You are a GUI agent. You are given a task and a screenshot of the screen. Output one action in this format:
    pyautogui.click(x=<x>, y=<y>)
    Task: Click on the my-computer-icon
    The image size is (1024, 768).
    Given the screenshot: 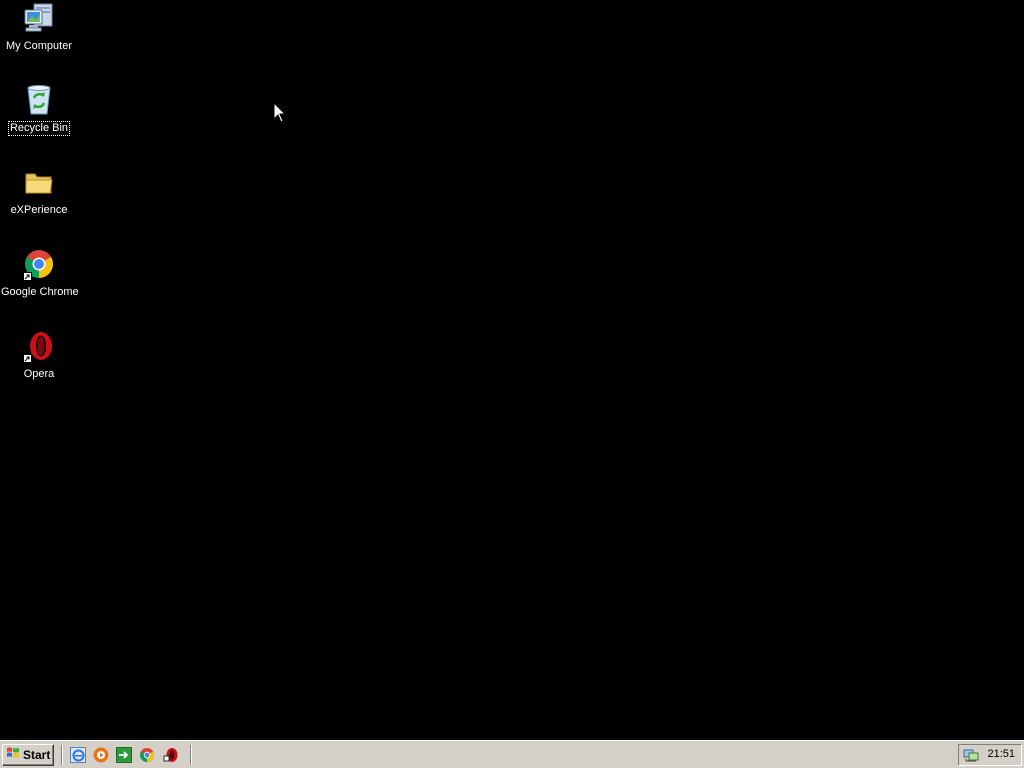 What is the action you would take?
    pyautogui.click(x=39, y=19)
    